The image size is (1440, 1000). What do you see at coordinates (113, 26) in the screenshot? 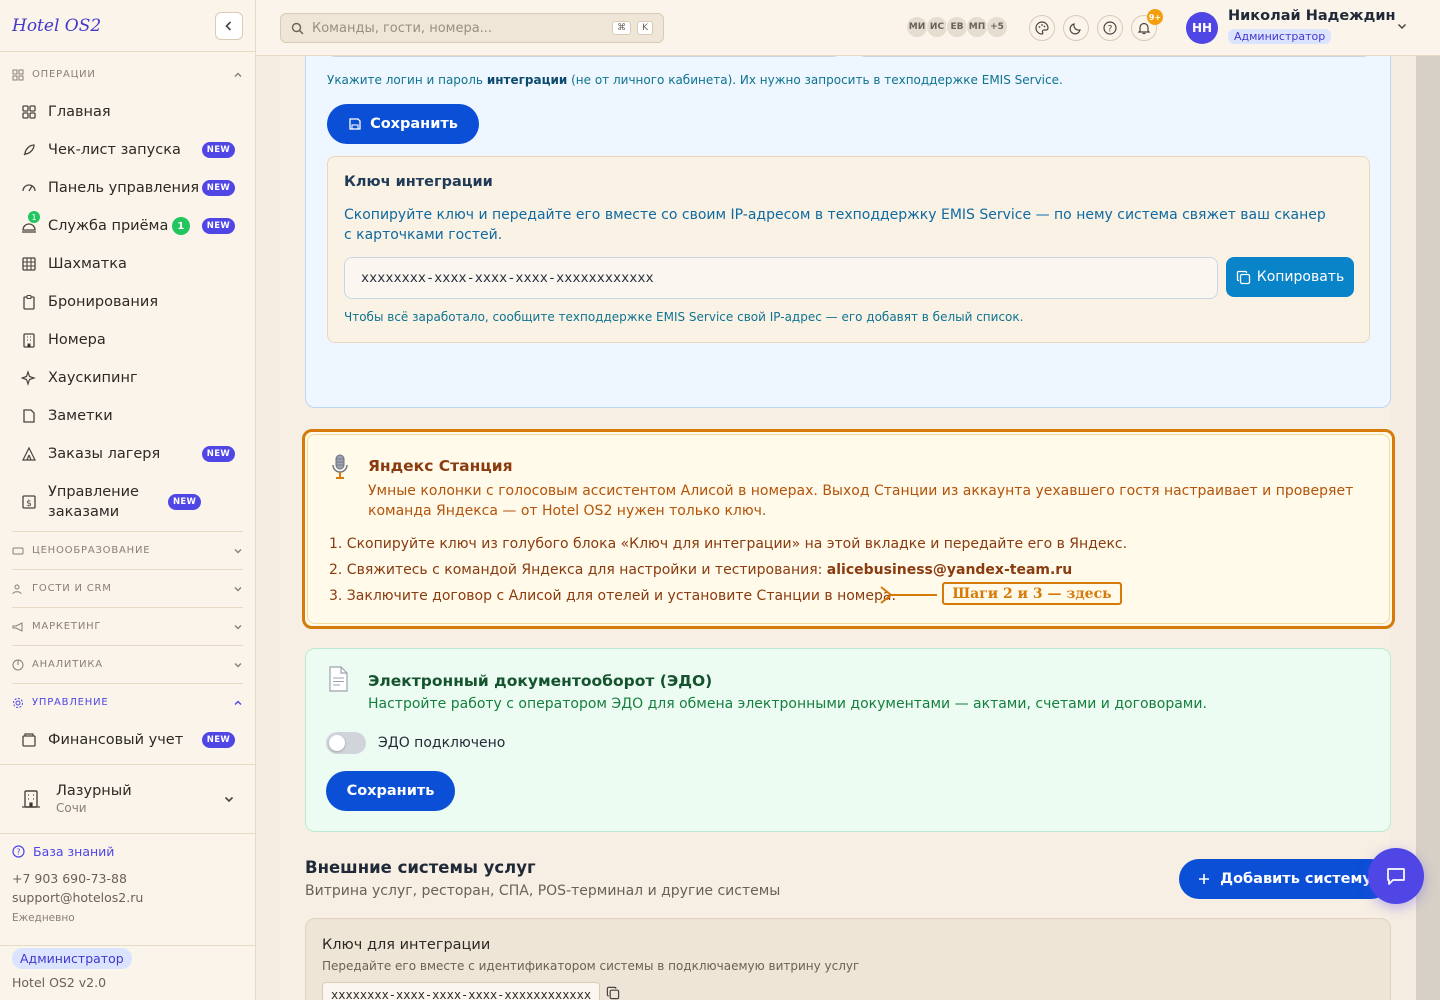
I see `app-title: Hotel OS2` at bounding box center [113, 26].